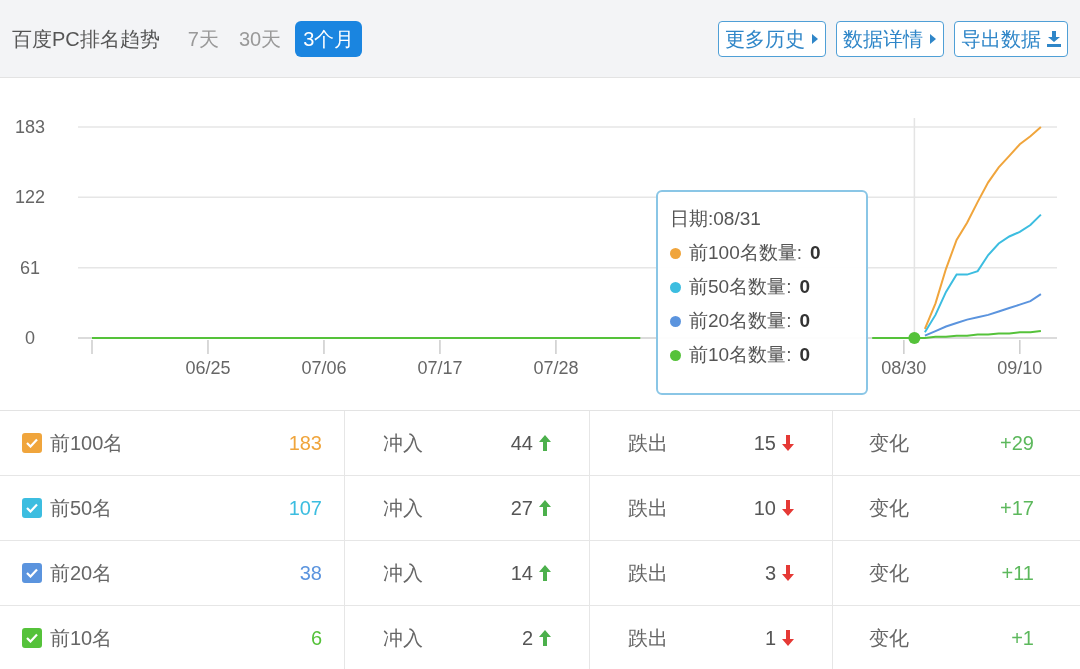  I want to click on range-tab: 30天, so click(260, 38).